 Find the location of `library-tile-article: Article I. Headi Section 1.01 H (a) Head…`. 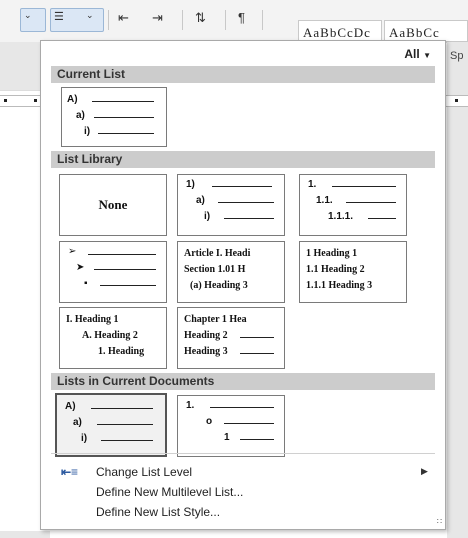

library-tile-article: Article I. Headi Section 1.01 H (a) Head… is located at coordinates (231, 272).